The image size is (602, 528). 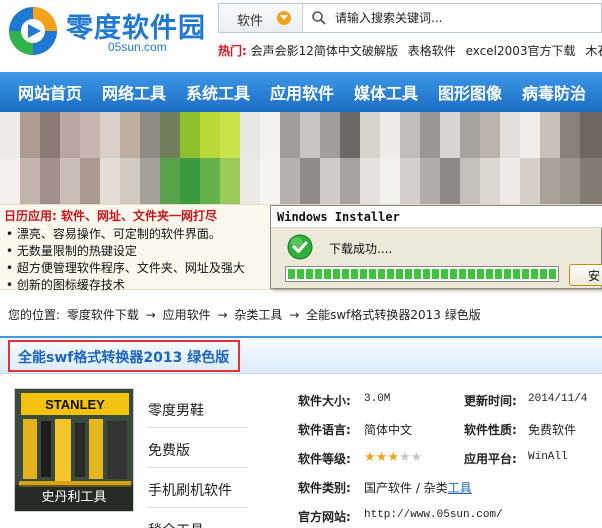 What do you see at coordinates (34, 315) in the screenshot?
I see `breadcrumb-label: 您的位置:` at bounding box center [34, 315].